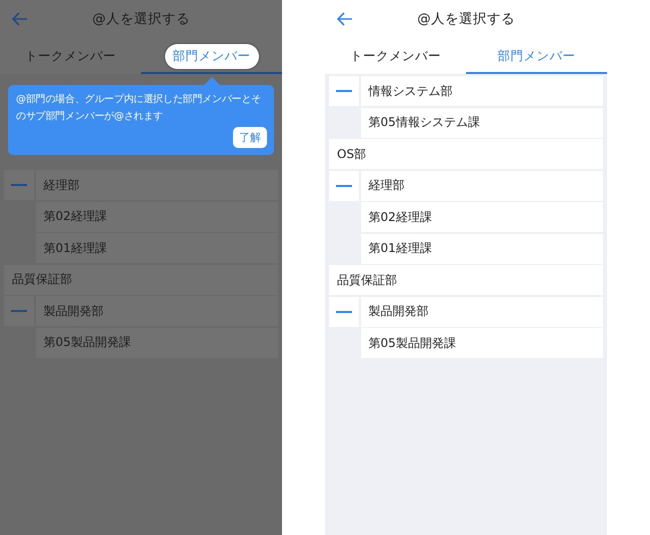 This screenshot has width=650, height=535. What do you see at coordinates (250, 137) in the screenshot?
I see `ok-button: 了解` at bounding box center [250, 137].